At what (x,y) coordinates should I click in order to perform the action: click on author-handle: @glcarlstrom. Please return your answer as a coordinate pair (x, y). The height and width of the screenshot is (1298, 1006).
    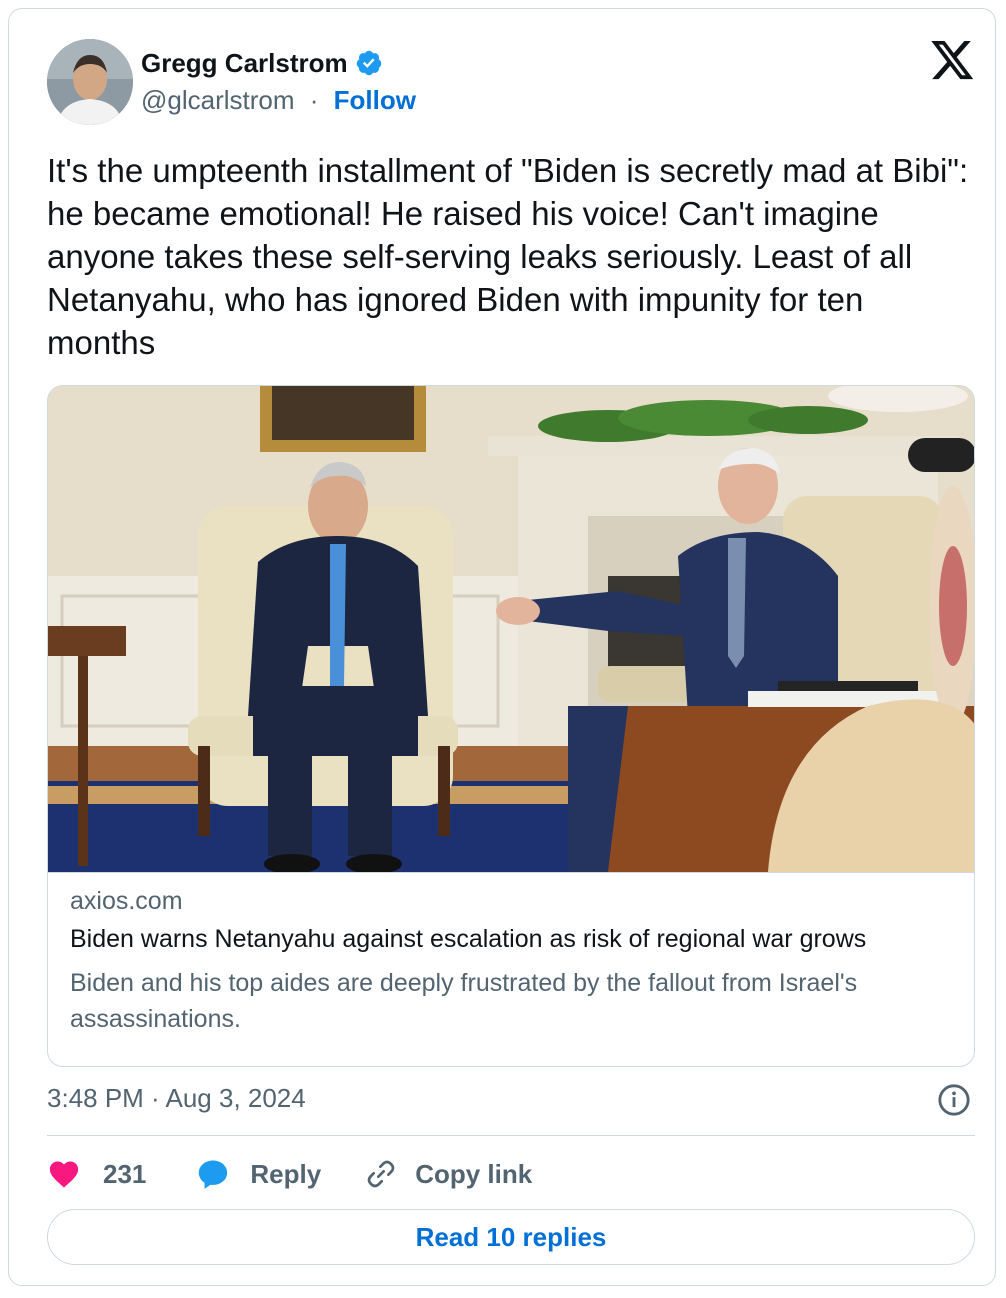
    Looking at the image, I should click on (218, 100).